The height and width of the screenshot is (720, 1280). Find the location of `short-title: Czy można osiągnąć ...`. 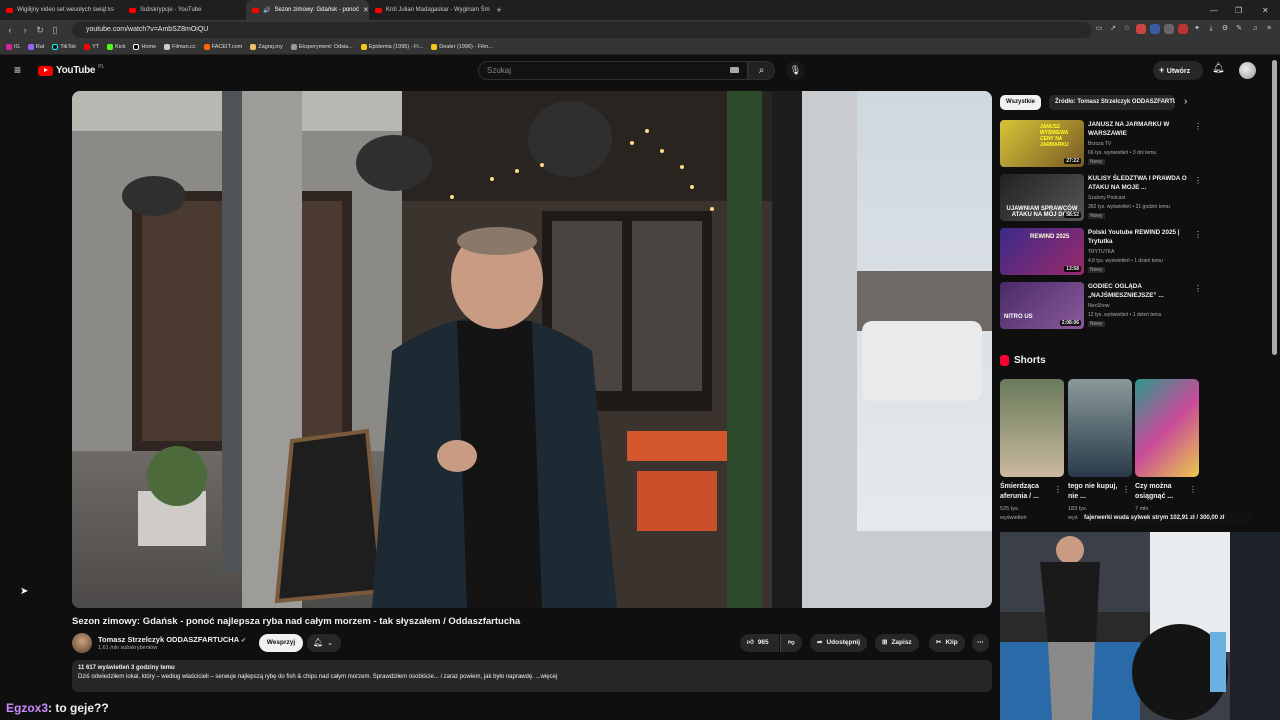

short-title: Czy można osiągnąć ... is located at coordinates (1163, 492).